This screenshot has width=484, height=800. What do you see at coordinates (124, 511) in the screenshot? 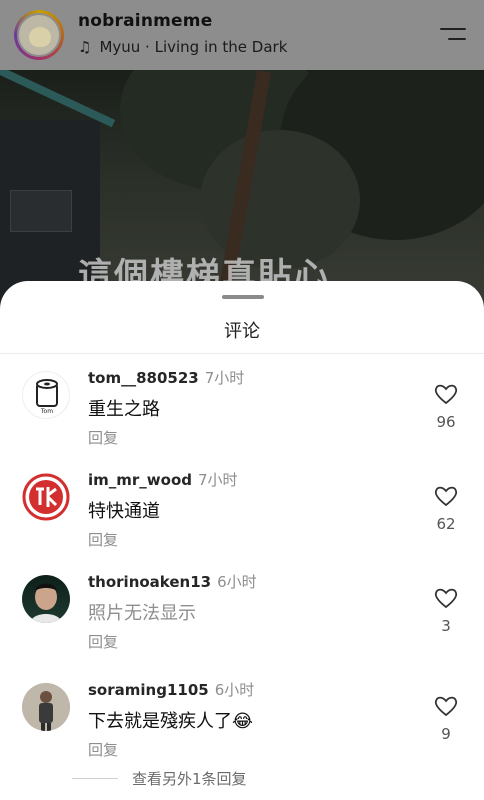
I see `comment-text: 特快通道` at bounding box center [124, 511].